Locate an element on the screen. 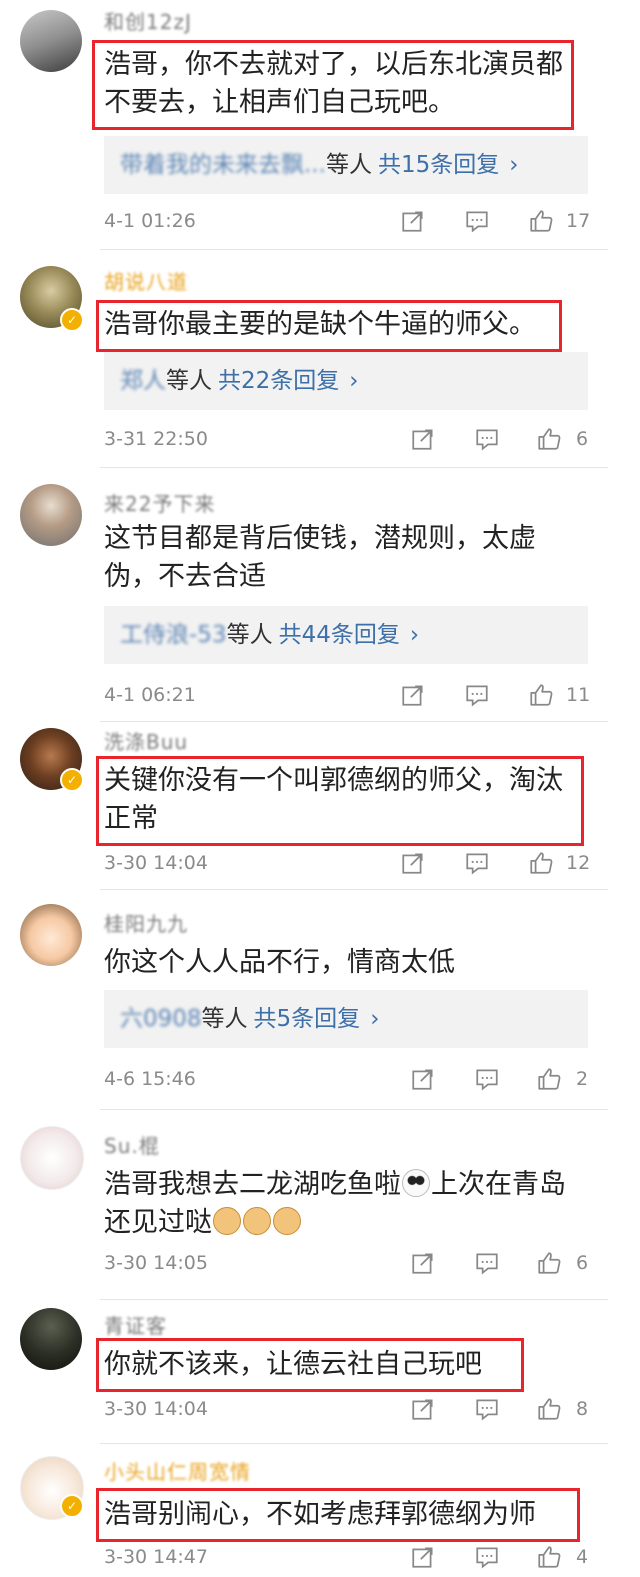  comment-meta: 3-30 14:47 4 is located at coordinates (352, 1557).